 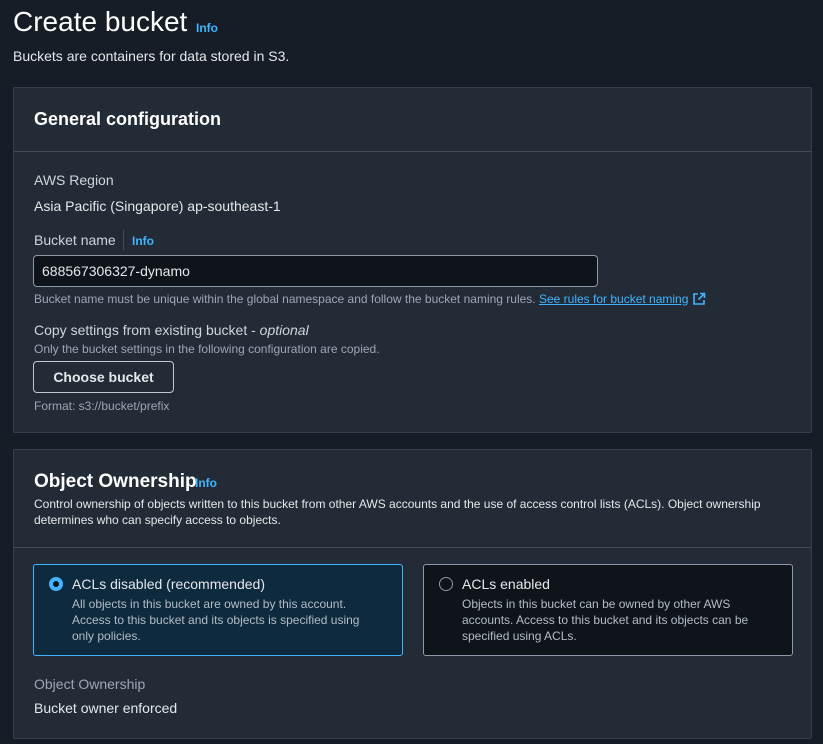 I want to click on label-divider, so click(x=123, y=240).